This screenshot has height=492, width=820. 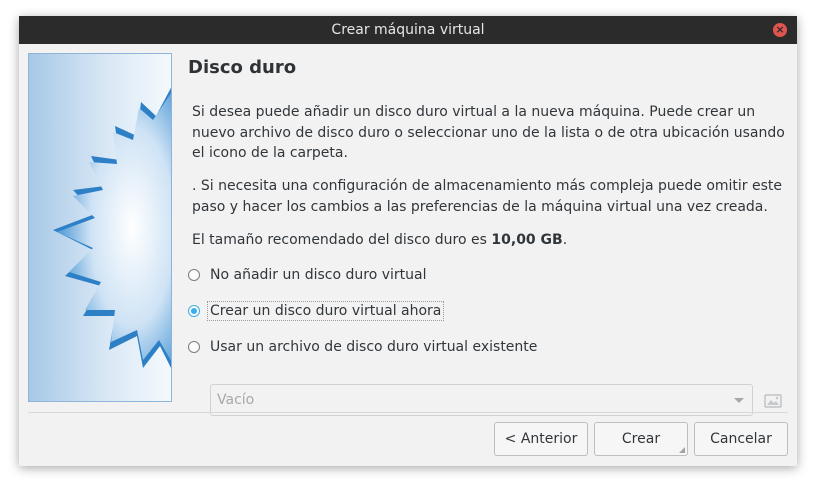 What do you see at coordinates (326, 311) in the screenshot?
I see `radio-label: Crear un disco duro virtual ahora` at bounding box center [326, 311].